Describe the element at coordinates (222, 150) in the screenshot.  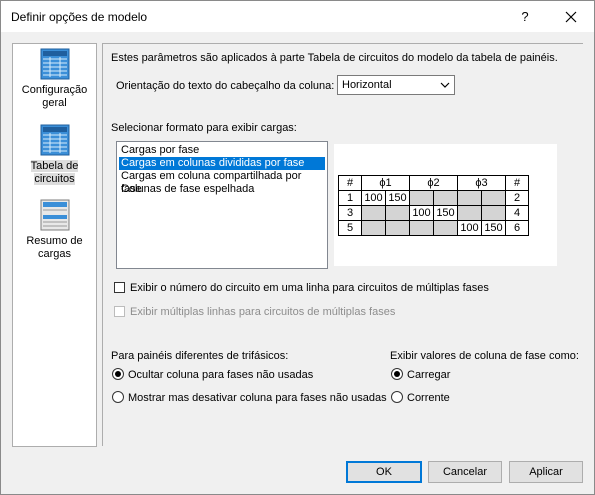
I see `list-item: Cargas por fase` at that location.